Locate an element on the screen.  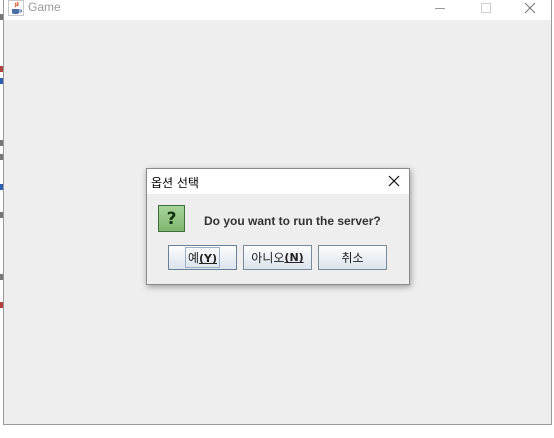
maximize-button is located at coordinates (486, 8).